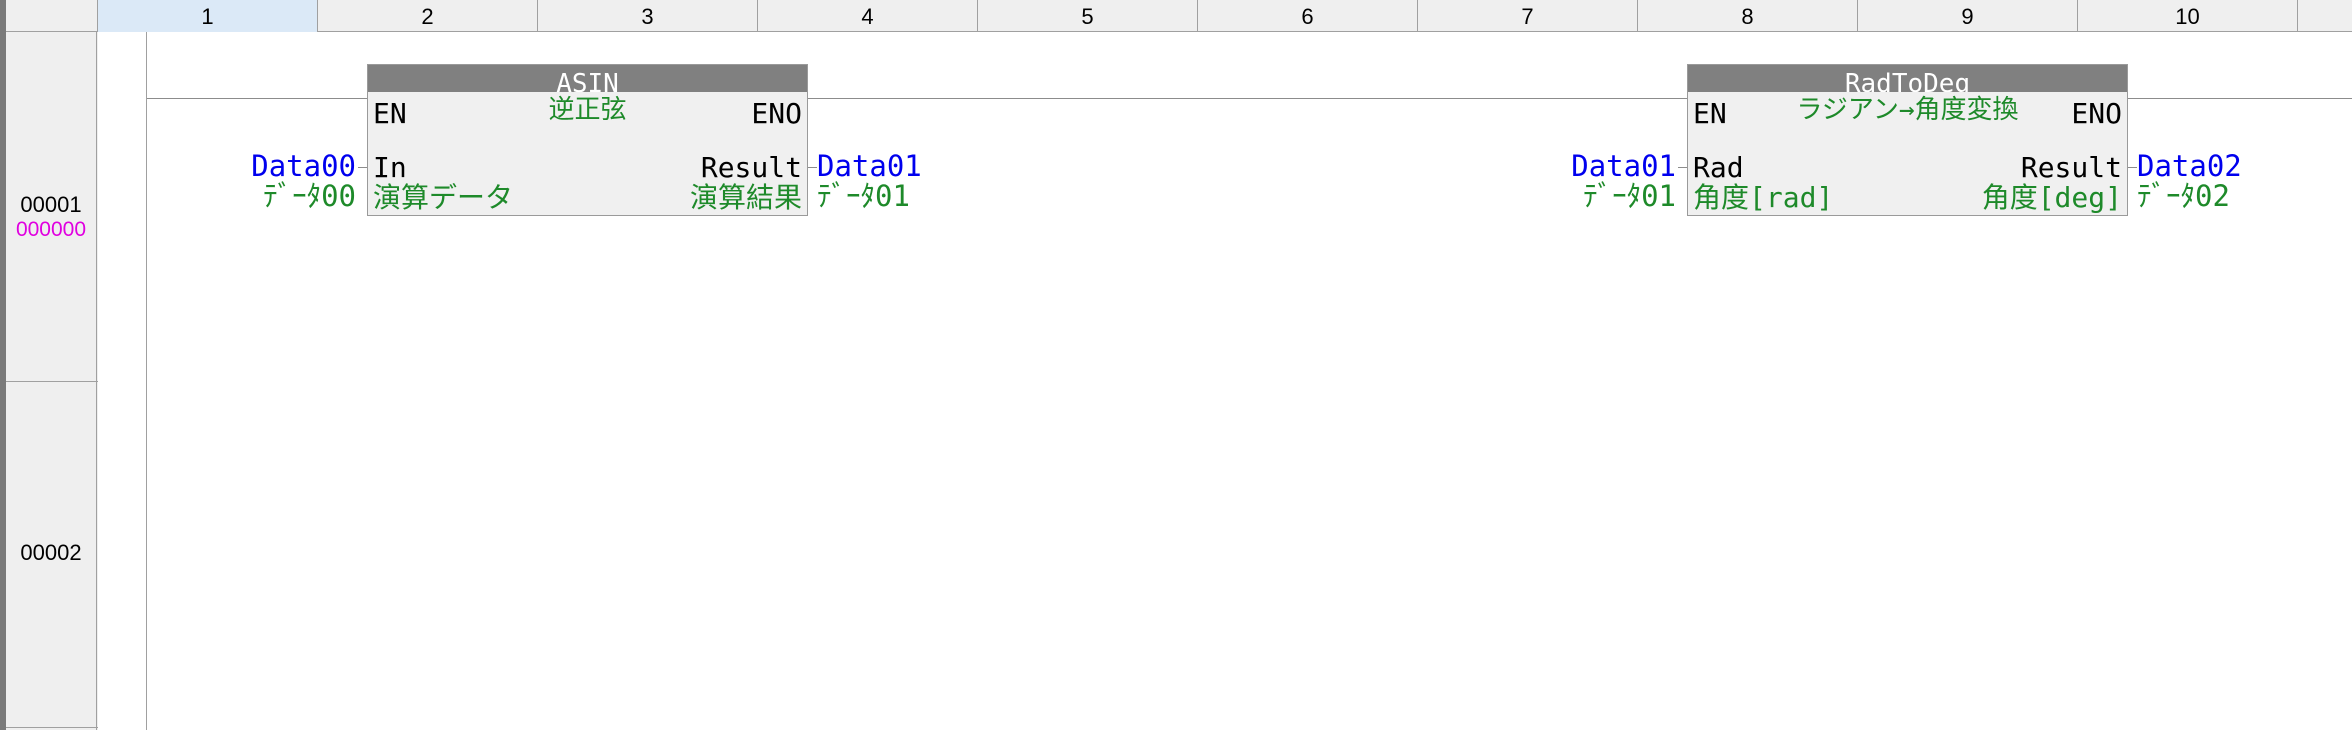 The height and width of the screenshot is (730, 2352). I want to click on input-variable-comment: ﾃﾞｰﾀ00, so click(309, 196).